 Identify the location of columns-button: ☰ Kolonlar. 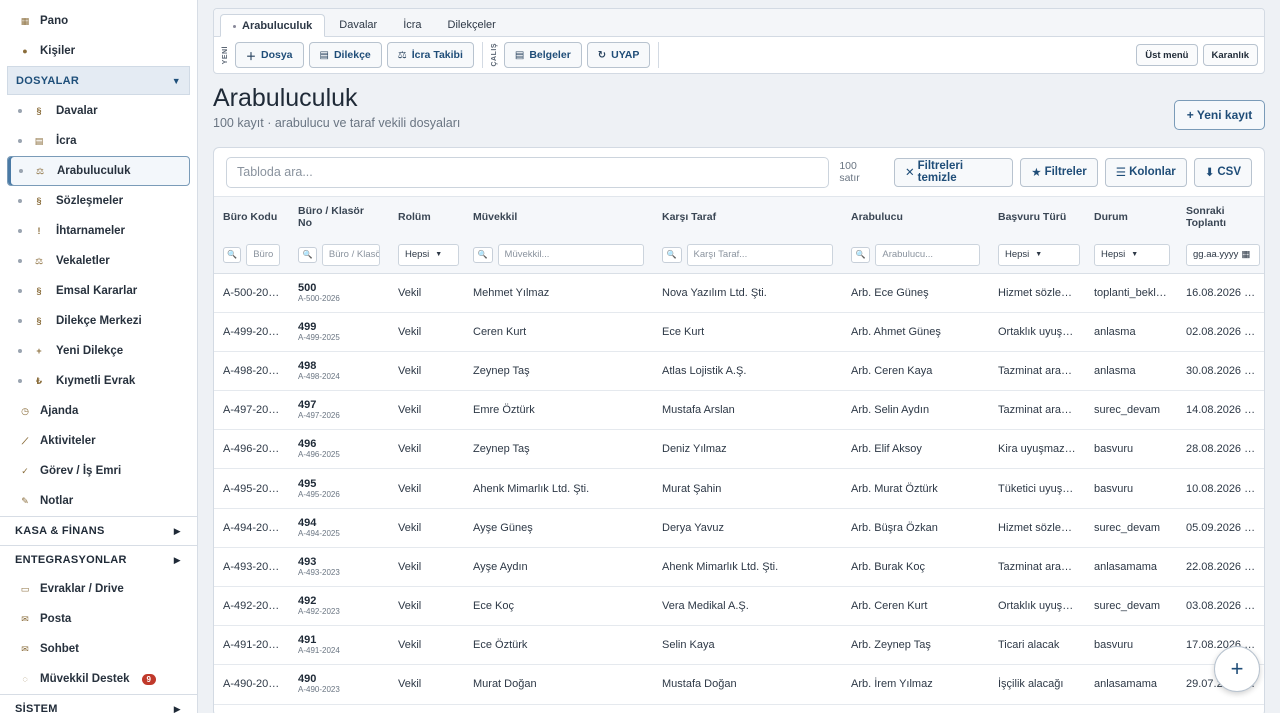
(1145, 172).